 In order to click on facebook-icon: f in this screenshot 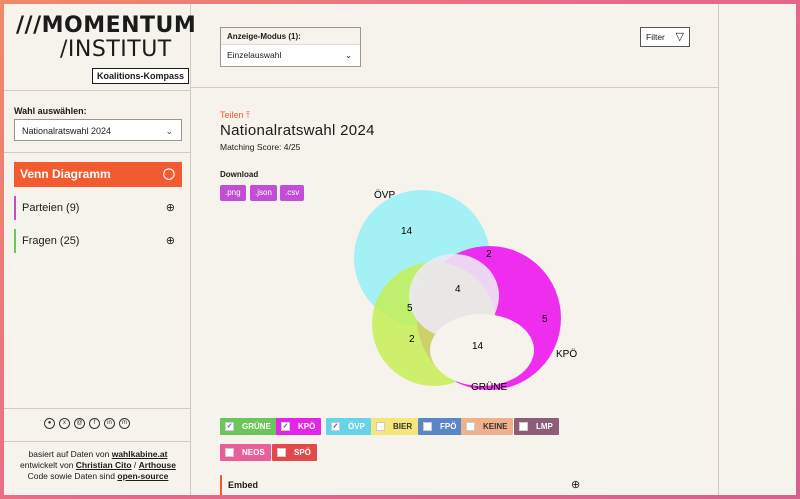, I will do `click(94, 423)`.